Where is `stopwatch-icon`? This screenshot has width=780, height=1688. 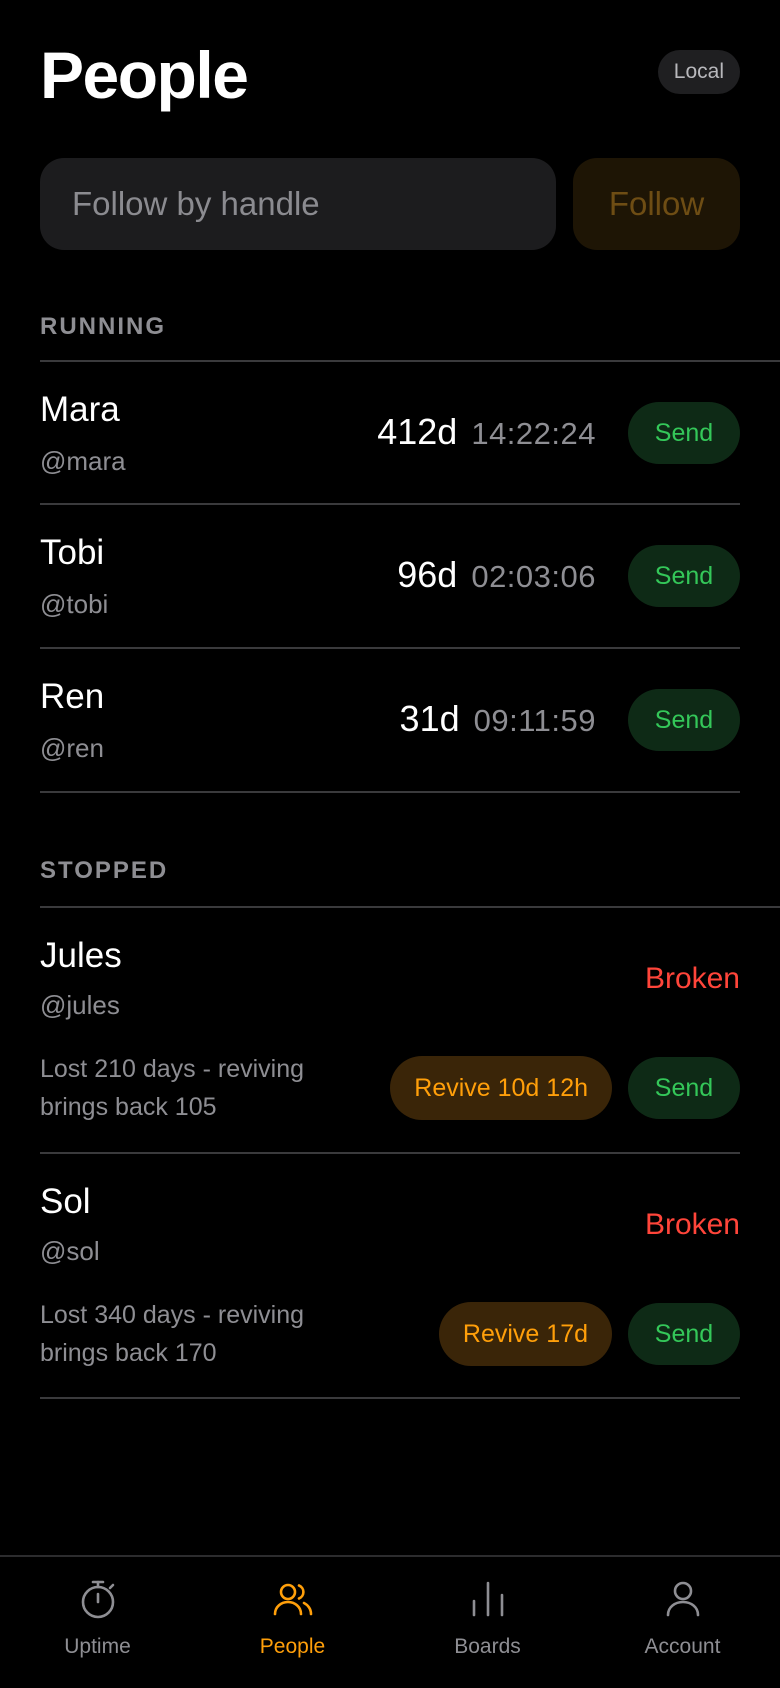 stopwatch-icon is located at coordinates (97, 1599).